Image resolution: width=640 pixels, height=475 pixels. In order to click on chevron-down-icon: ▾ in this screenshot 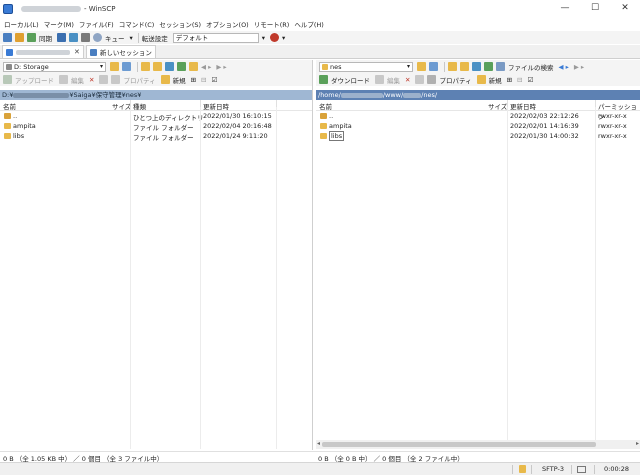, I will do `click(263, 38)`.